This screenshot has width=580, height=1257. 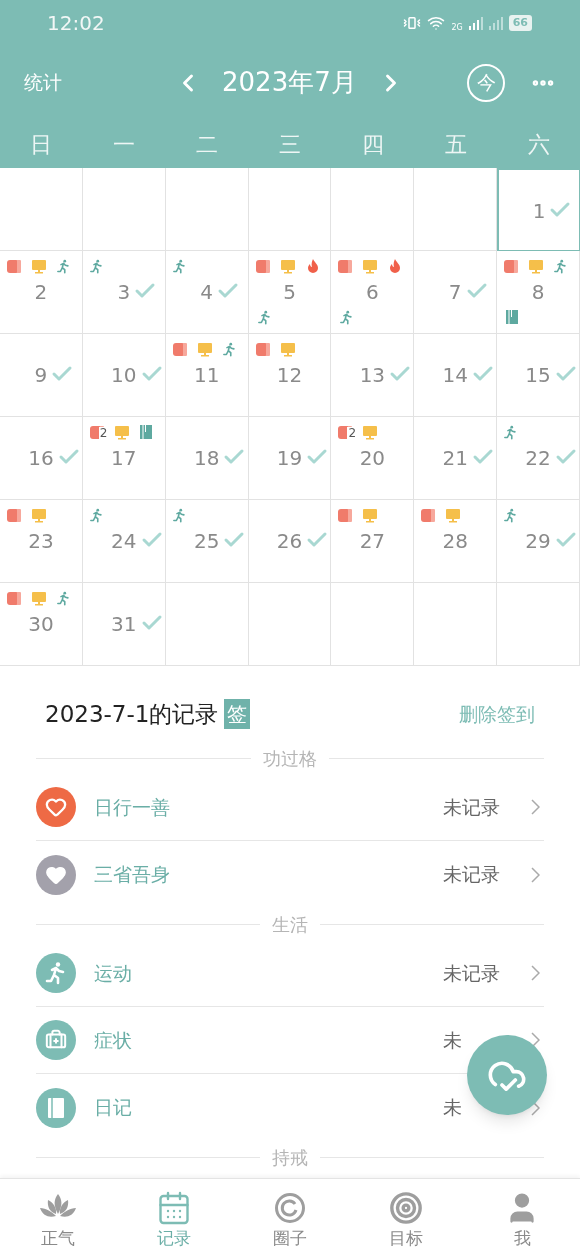 I want to click on day-number: 15, so click(x=538, y=375).